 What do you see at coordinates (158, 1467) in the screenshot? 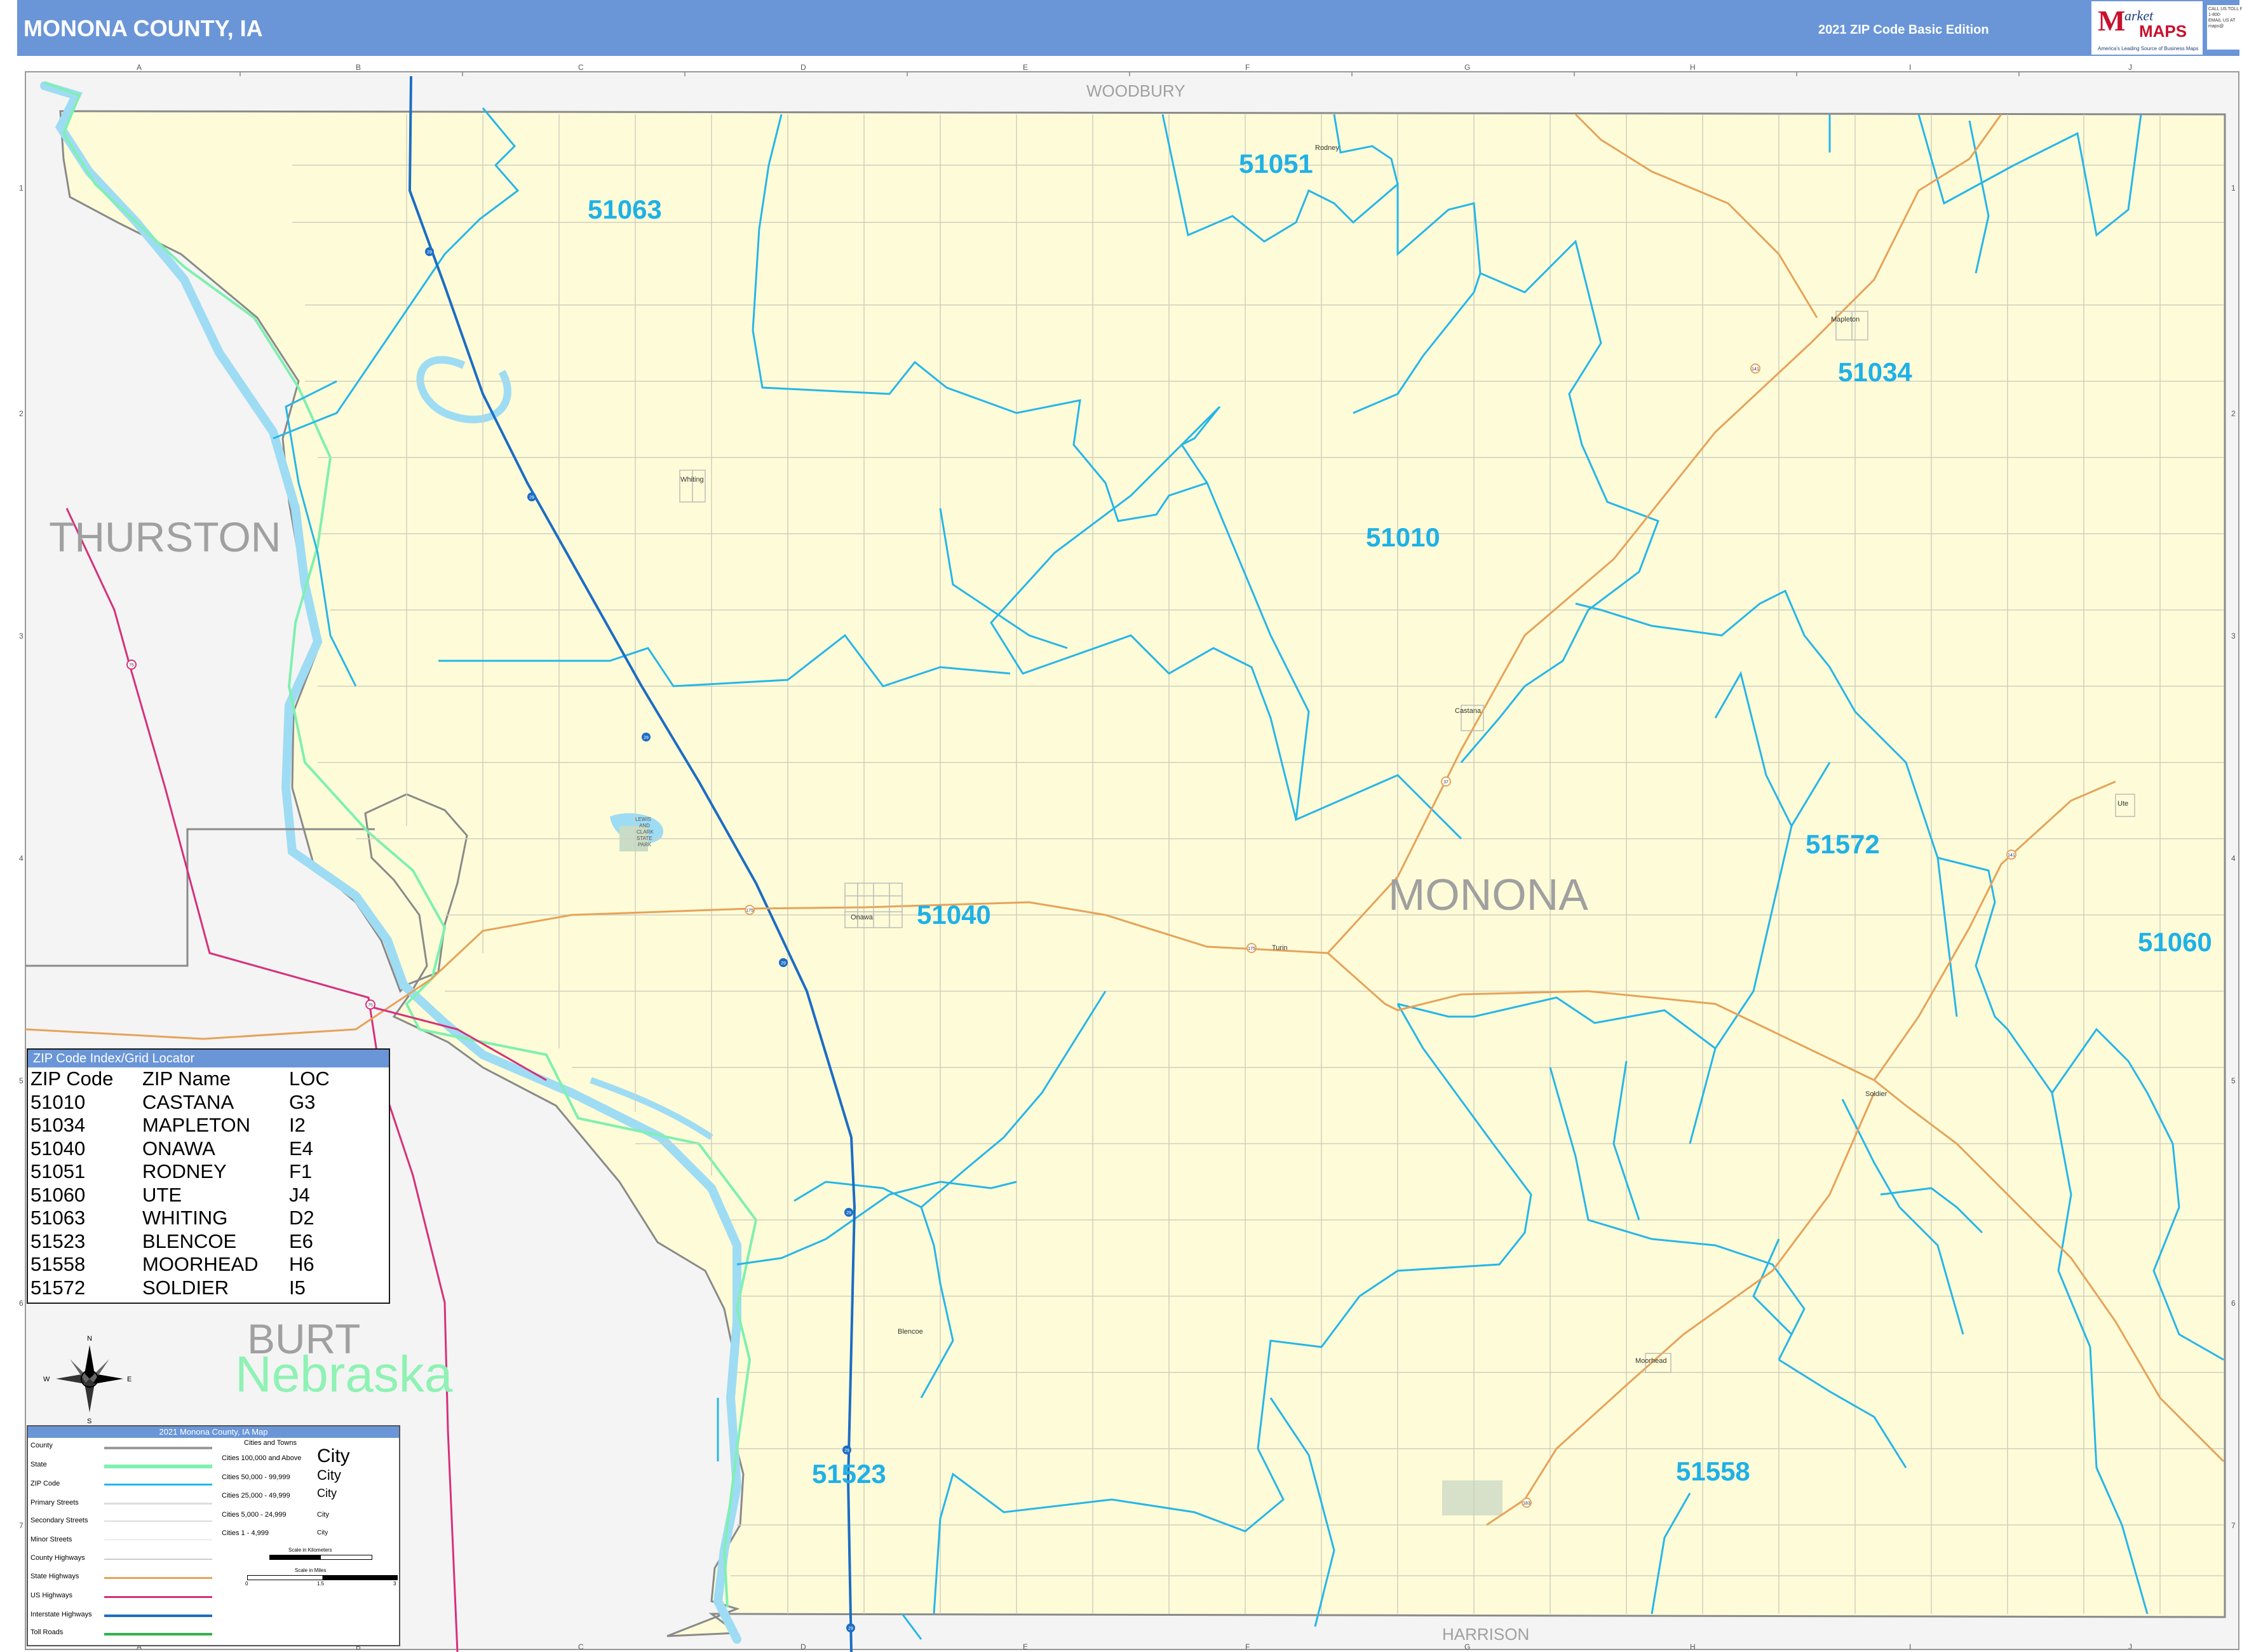
I see `legend-swatch-state` at bounding box center [158, 1467].